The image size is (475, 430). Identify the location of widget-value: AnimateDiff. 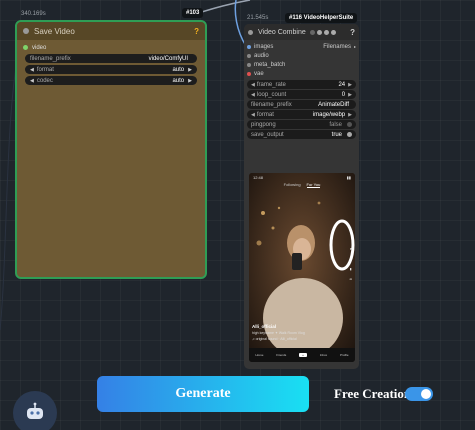
(333, 104).